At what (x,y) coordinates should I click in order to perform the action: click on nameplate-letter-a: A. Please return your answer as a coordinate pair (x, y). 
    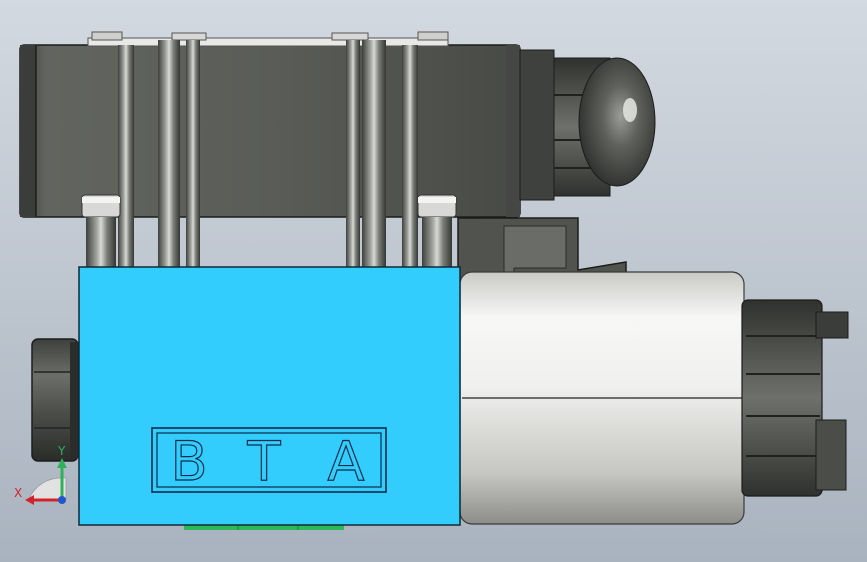
    Looking at the image, I should click on (346, 461).